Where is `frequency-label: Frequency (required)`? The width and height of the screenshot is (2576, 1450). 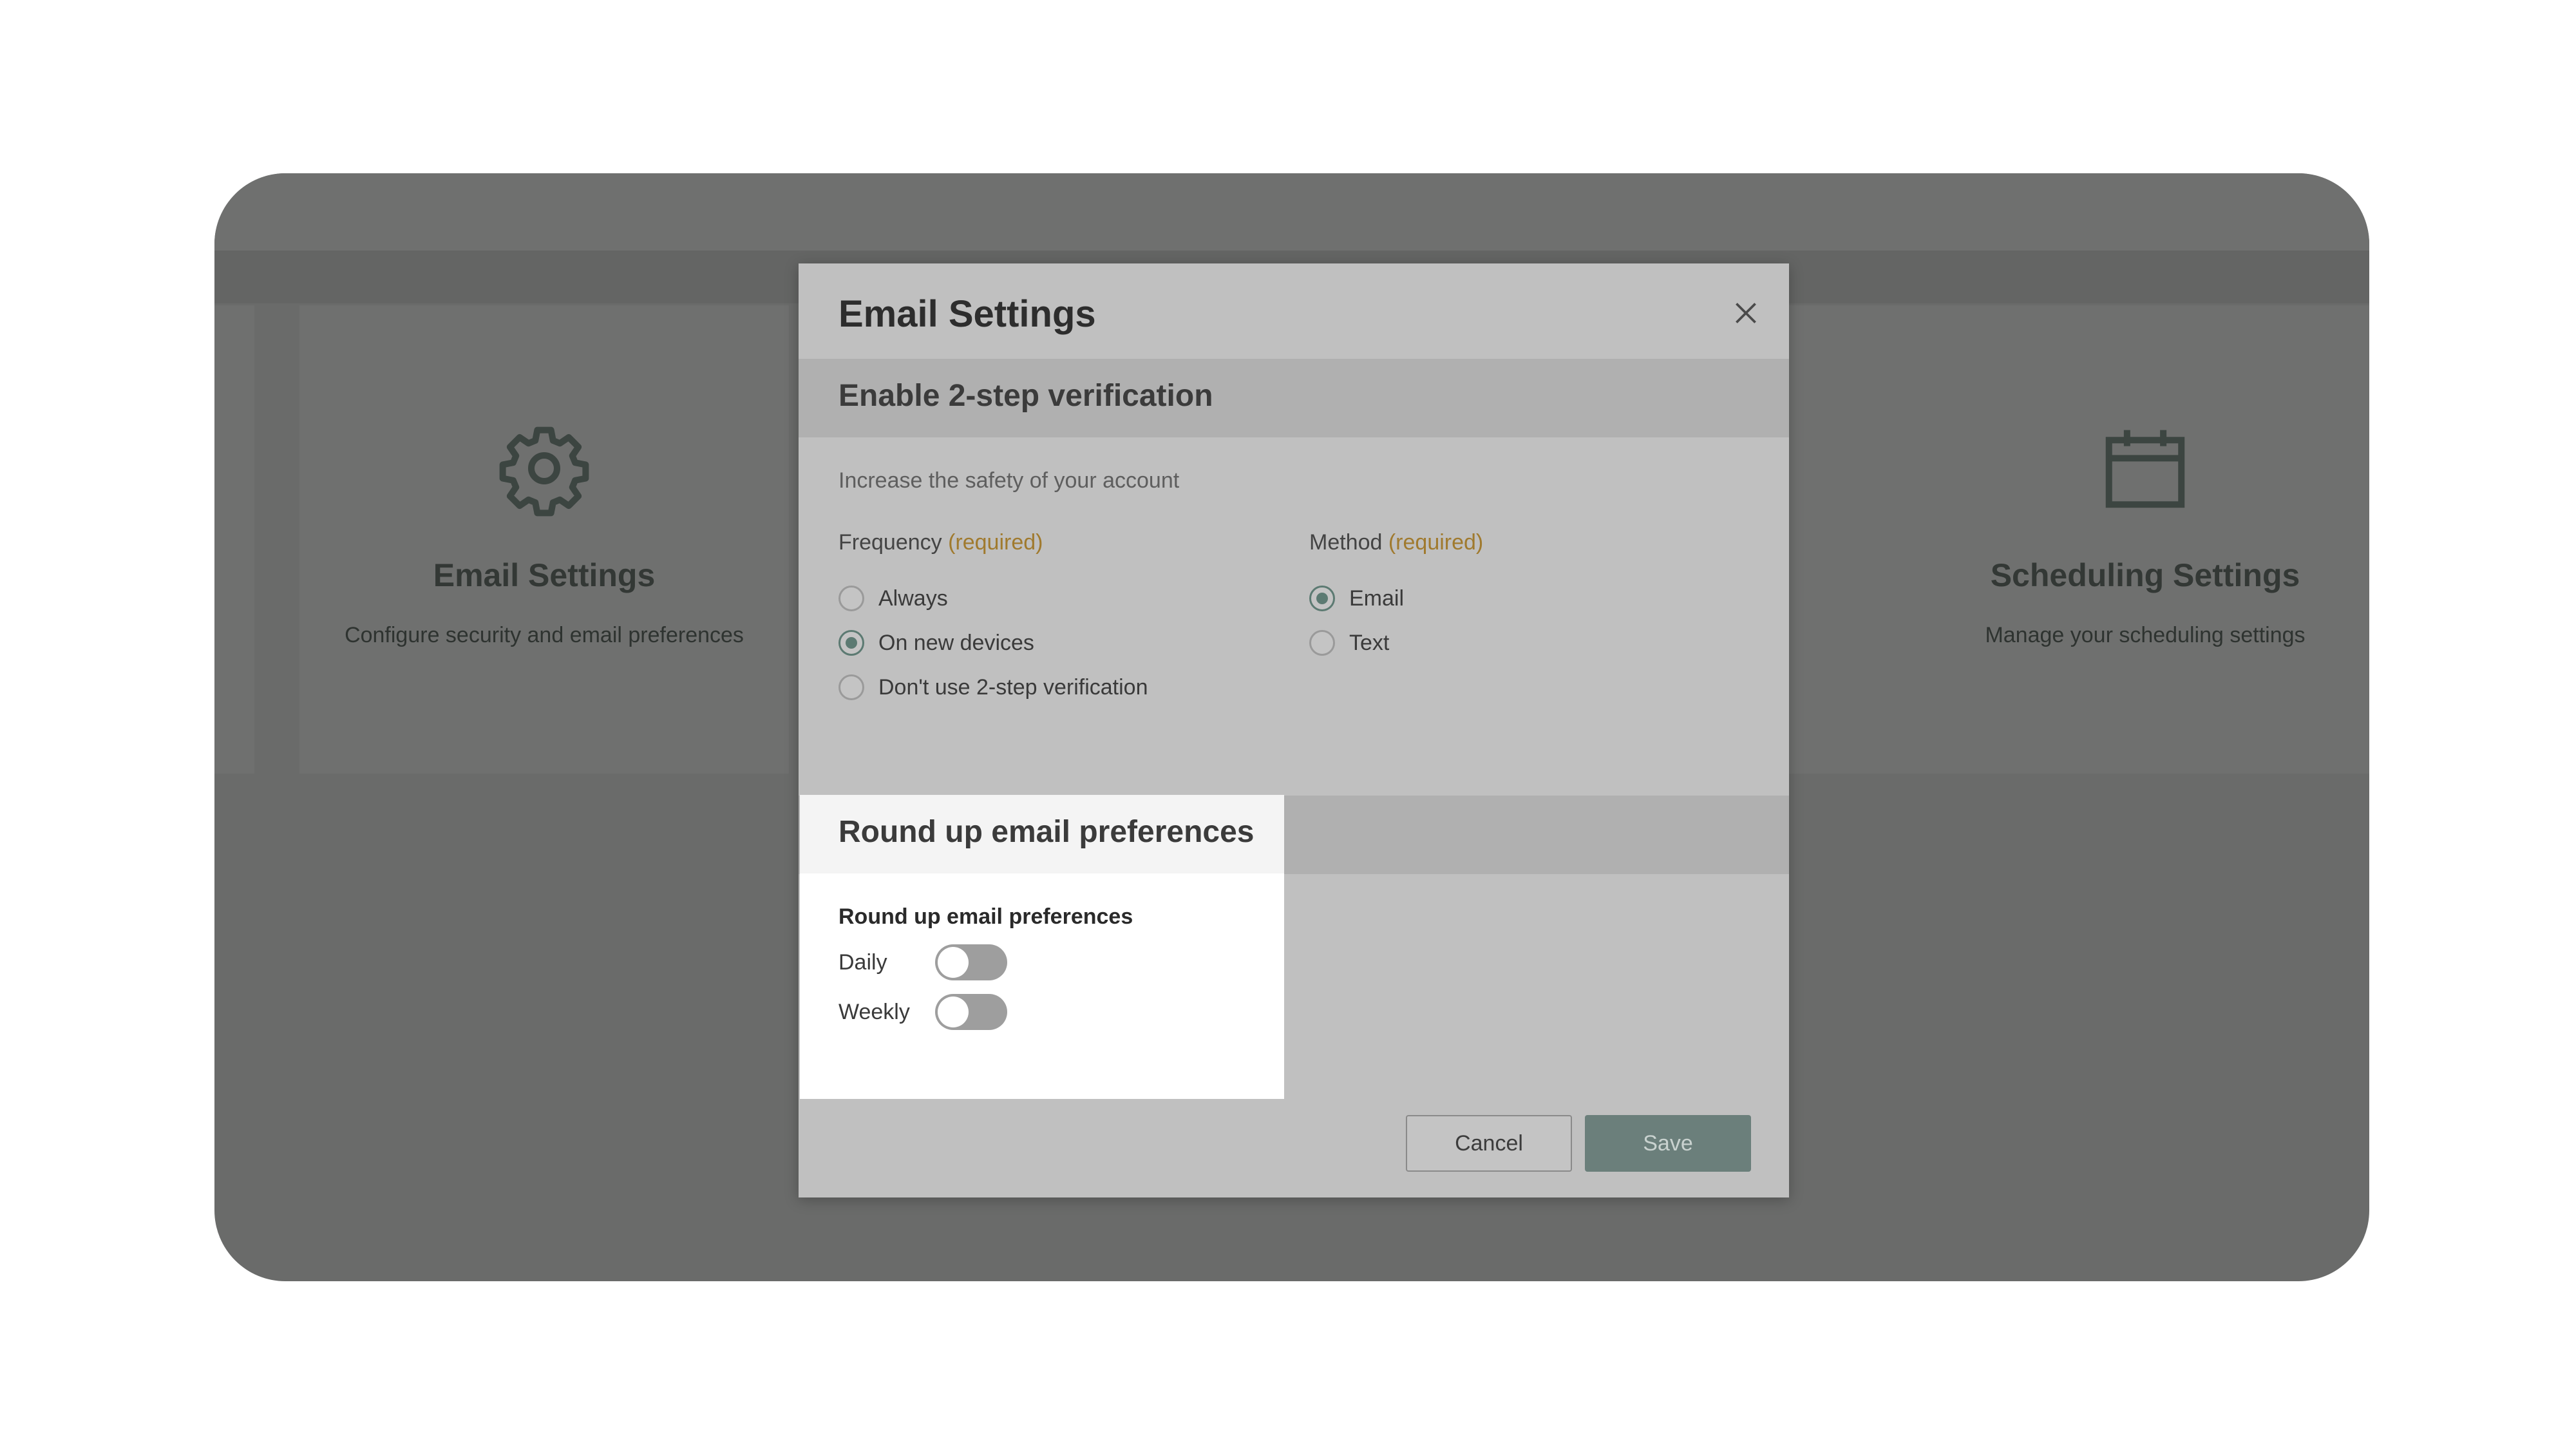 frequency-label: Frequency (required) is located at coordinates (941, 542).